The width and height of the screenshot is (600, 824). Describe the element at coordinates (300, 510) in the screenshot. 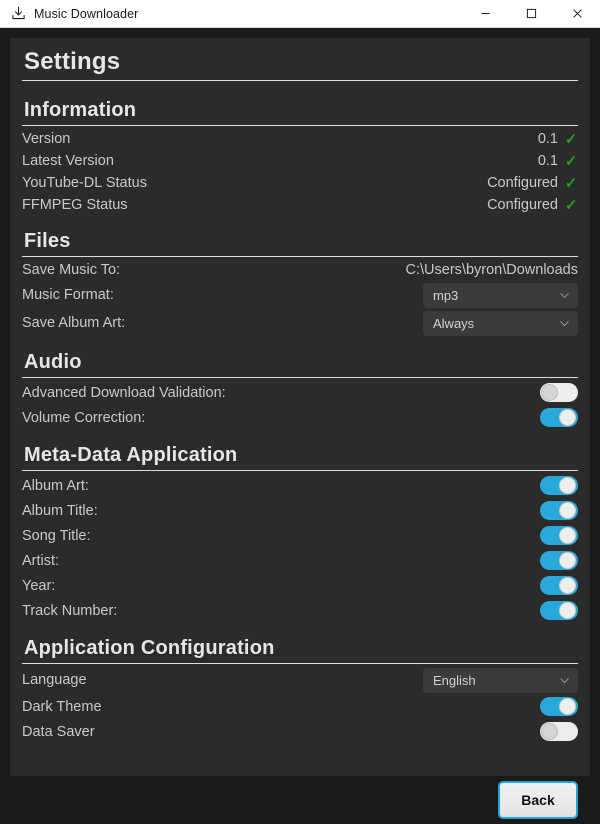

I see `settings-row: Album Title:` at that location.